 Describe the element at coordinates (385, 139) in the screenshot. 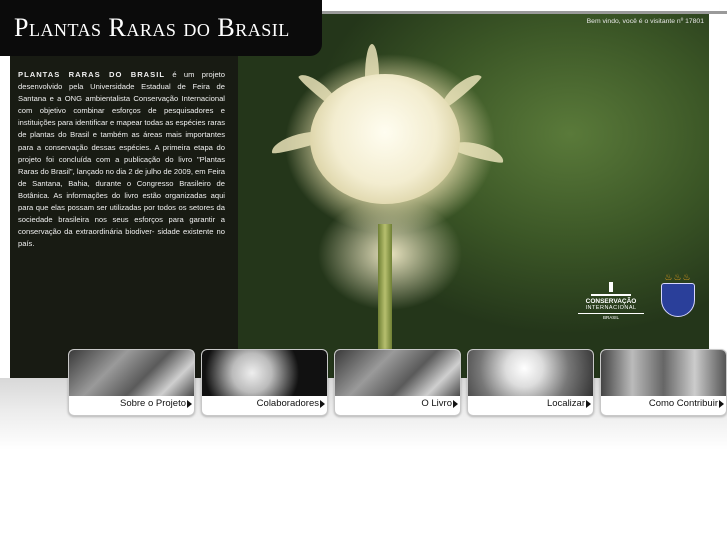

I see `flower-image` at that location.